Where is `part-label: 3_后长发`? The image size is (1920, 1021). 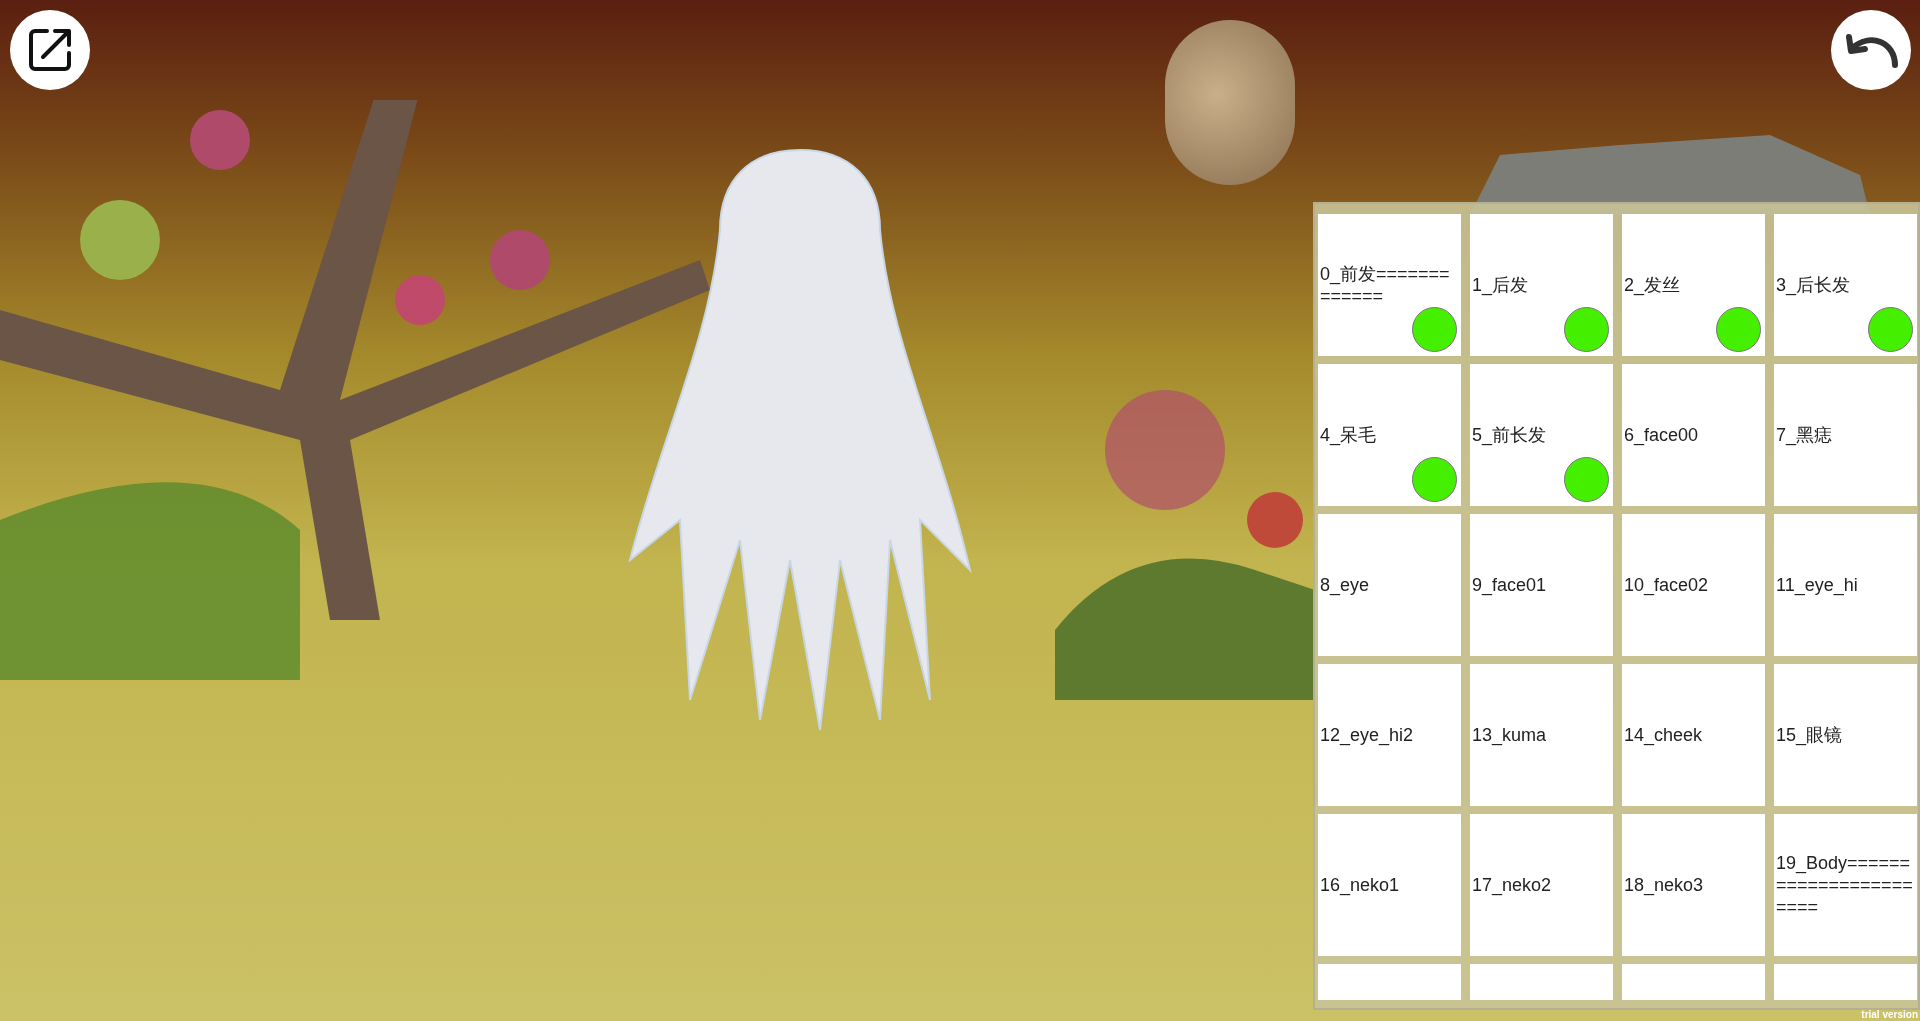 part-label: 3_后长发 is located at coordinates (1813, 285).